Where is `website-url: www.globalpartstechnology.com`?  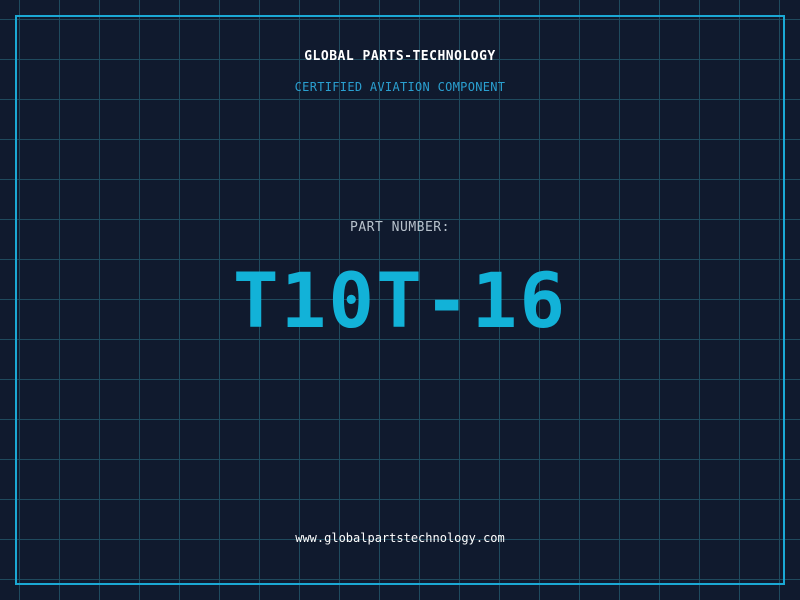 website-url: www.globalpartstechnology.com is located at coordinates (400, 538).